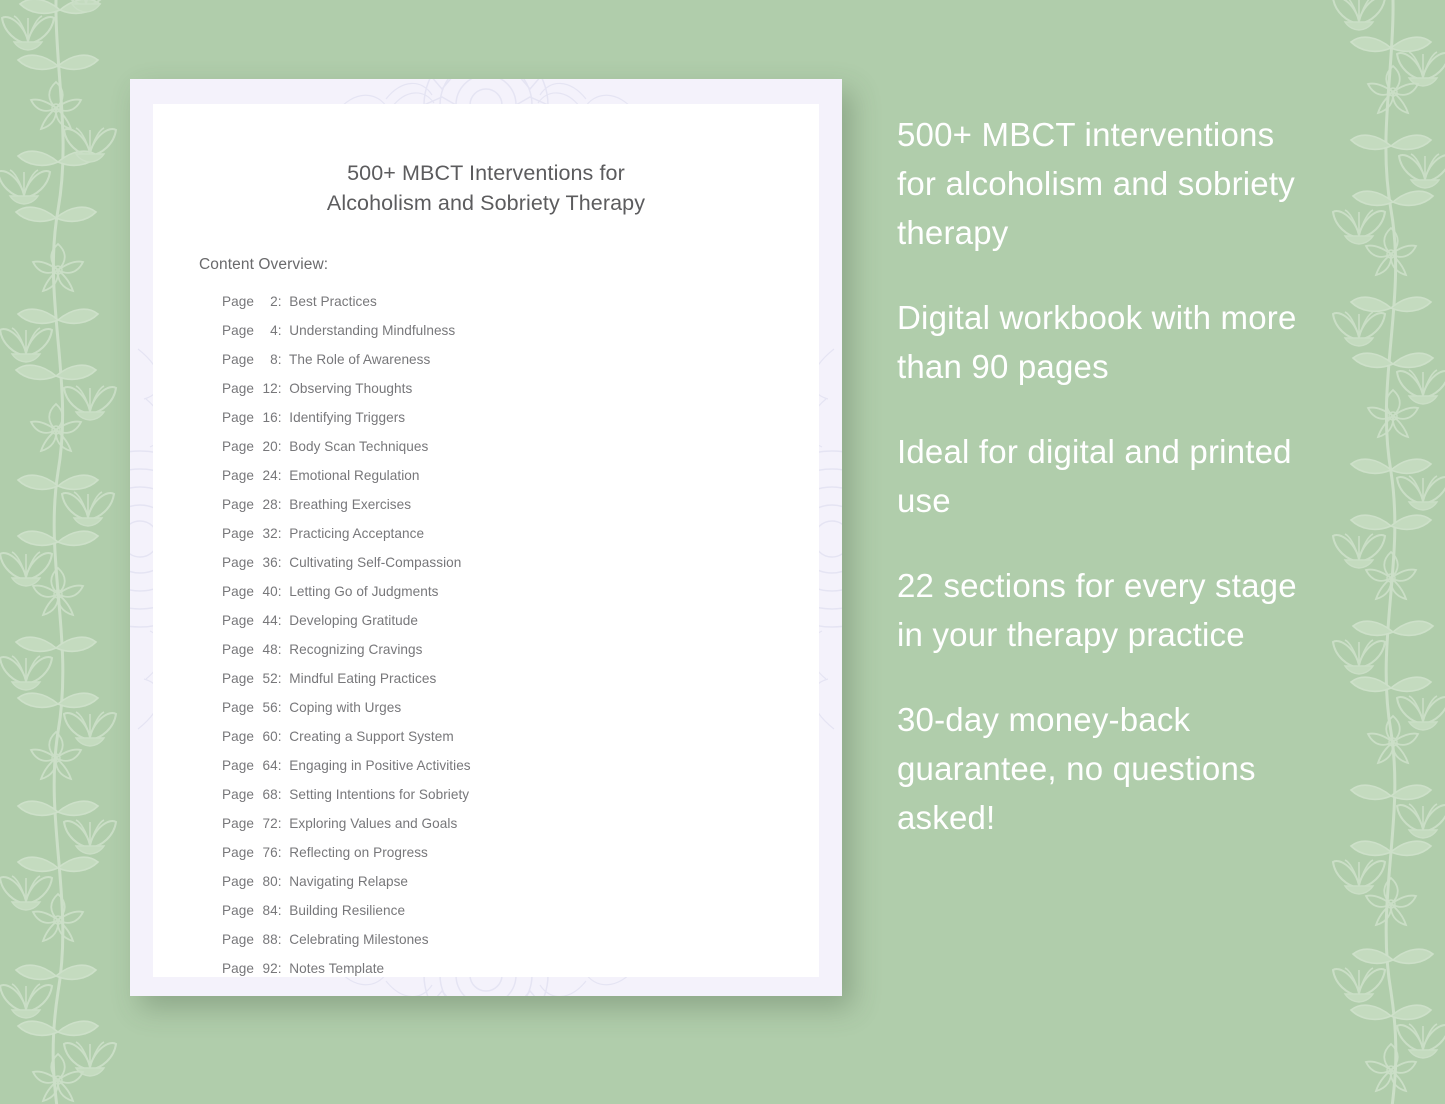  Describe the element at coordinates (351, 620) in the screenshot. I see `toc-entry-title: Developing Gratitude` at that location.